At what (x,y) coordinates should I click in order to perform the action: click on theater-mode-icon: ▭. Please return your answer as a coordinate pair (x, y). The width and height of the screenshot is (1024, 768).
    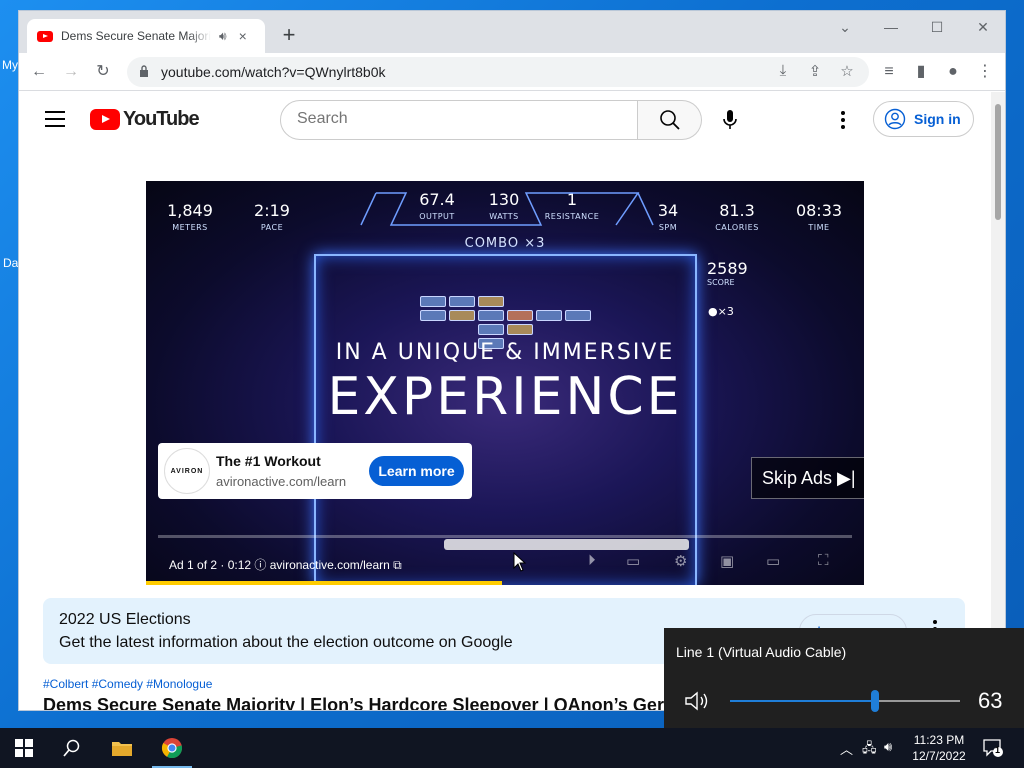
    Looking at the image, I should click on (773, 561).